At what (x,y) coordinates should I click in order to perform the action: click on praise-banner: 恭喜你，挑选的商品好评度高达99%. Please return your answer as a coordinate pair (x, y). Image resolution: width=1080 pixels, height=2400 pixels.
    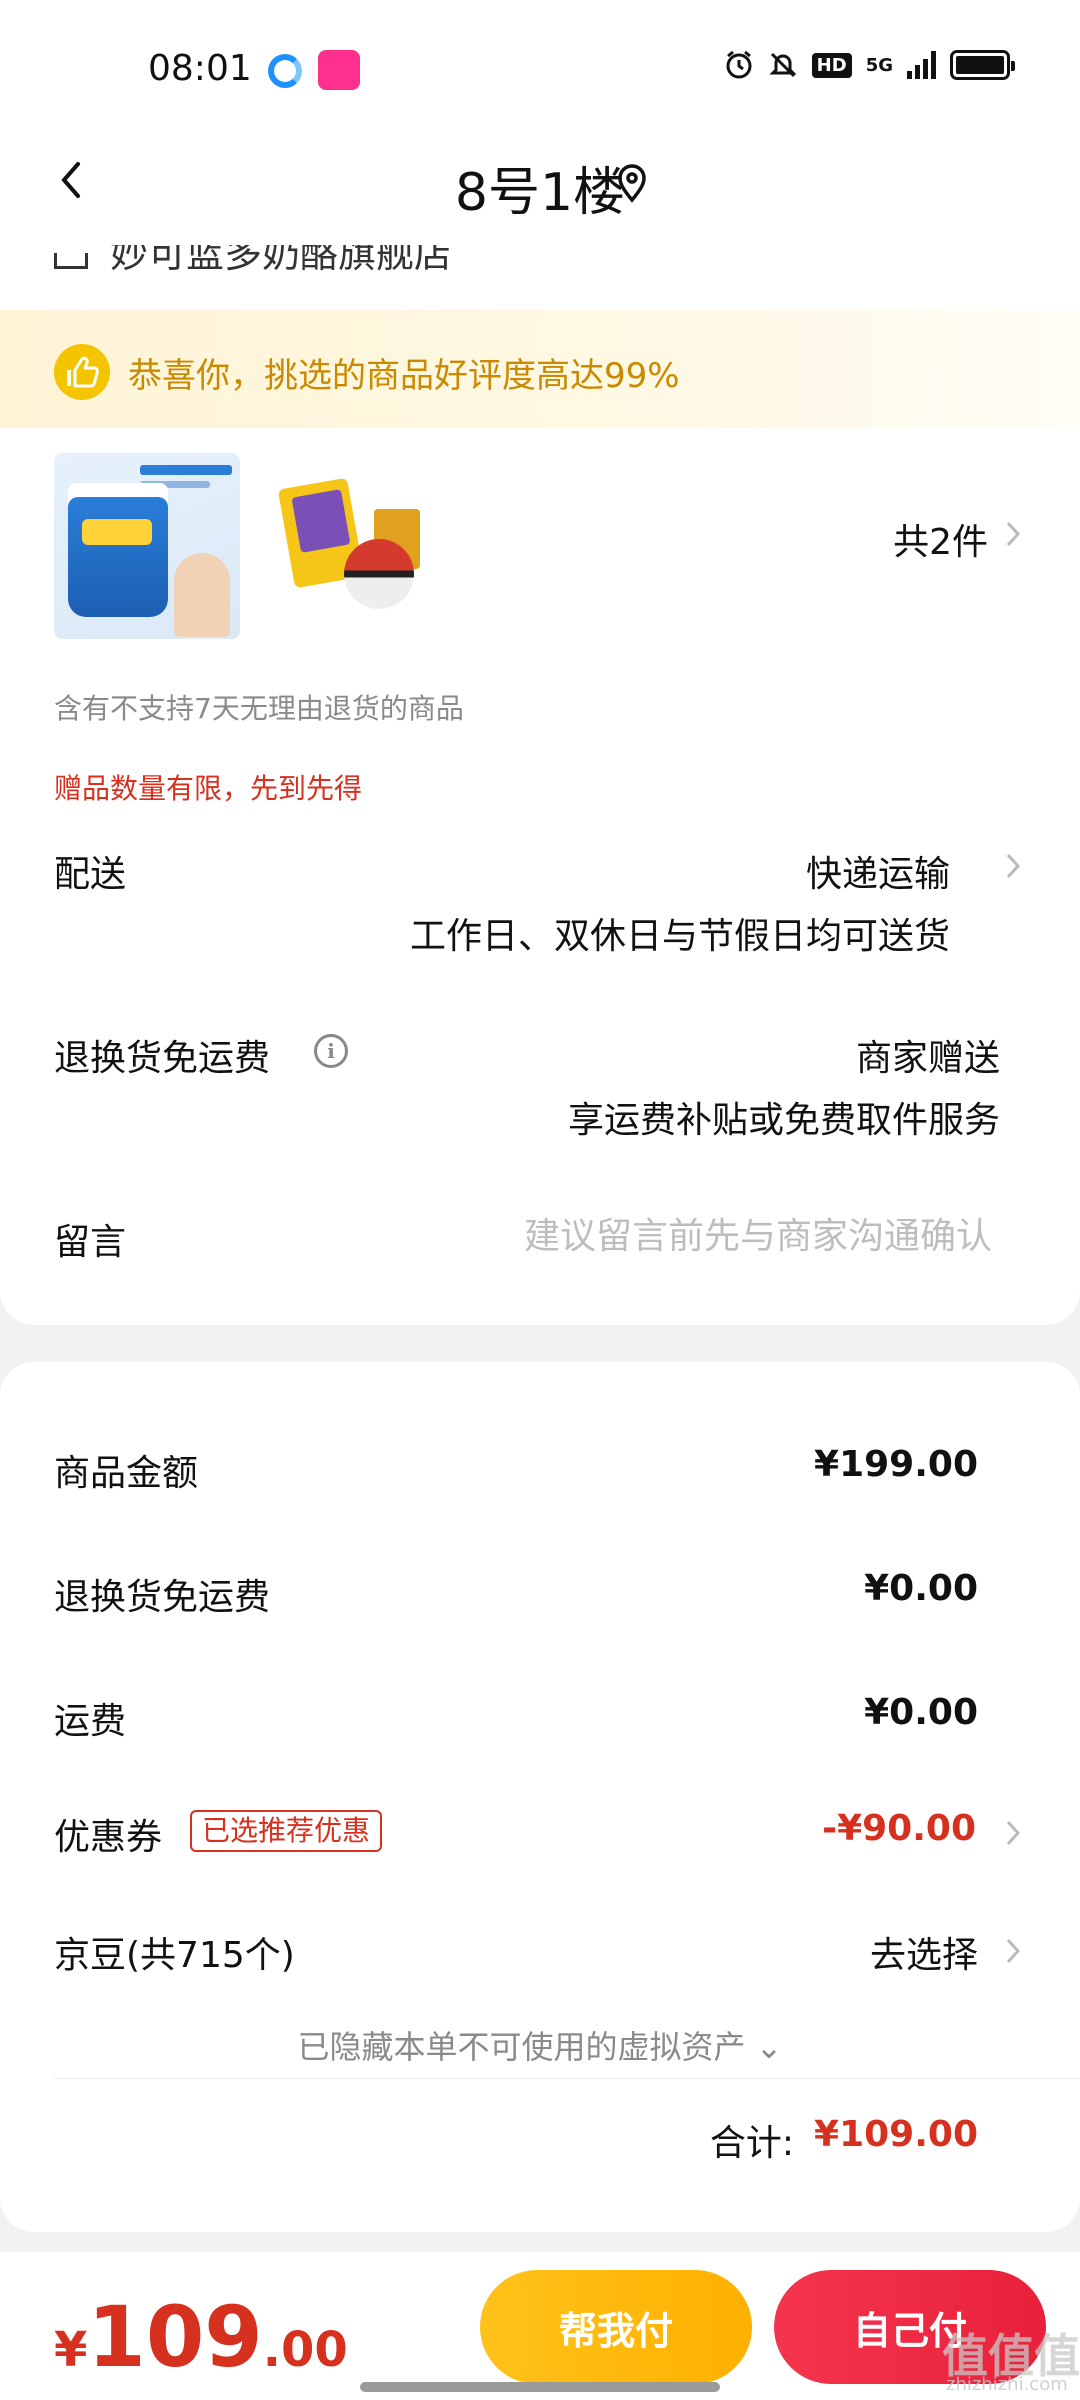
    Looking at the image, I should click on (540, 369).